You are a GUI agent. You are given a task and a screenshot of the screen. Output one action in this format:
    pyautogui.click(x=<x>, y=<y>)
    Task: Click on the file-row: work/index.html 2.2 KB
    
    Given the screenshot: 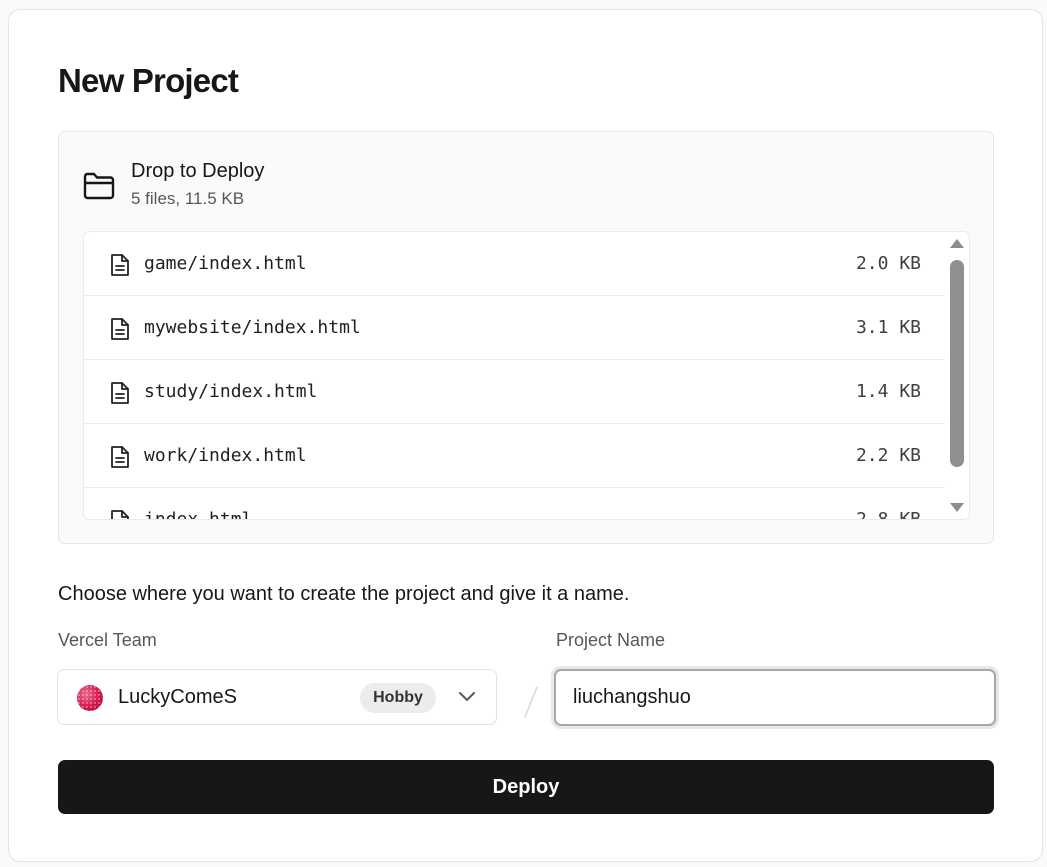 What is the action you would take?
    pyautogui.click(x=515, y=456)
    